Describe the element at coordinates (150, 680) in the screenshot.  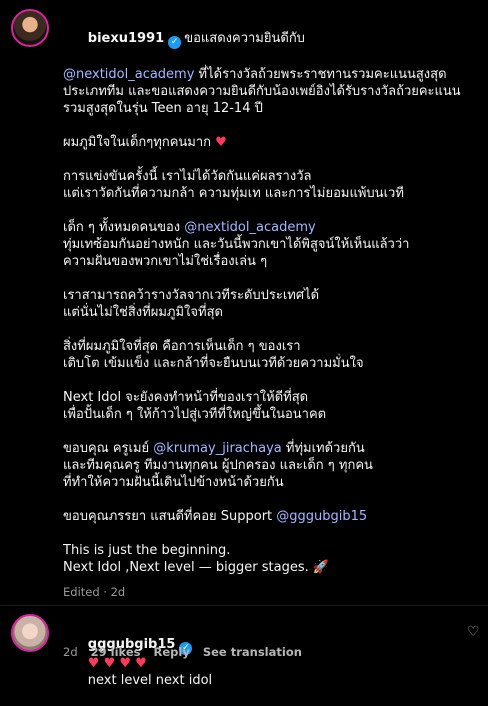
I see `comment-text: next level next idol` at that location.